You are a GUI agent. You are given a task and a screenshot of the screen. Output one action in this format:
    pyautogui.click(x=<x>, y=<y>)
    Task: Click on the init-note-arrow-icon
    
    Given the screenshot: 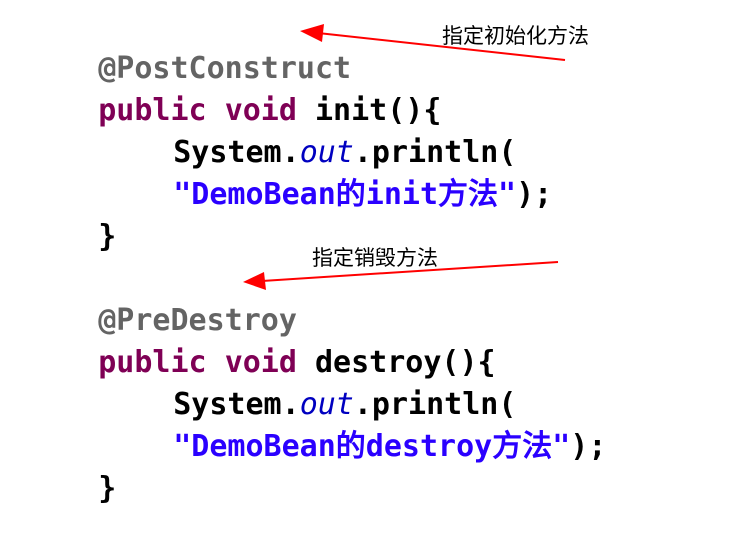 What is the action you would take?
    pyautogui.click(x=433, y=42)
    